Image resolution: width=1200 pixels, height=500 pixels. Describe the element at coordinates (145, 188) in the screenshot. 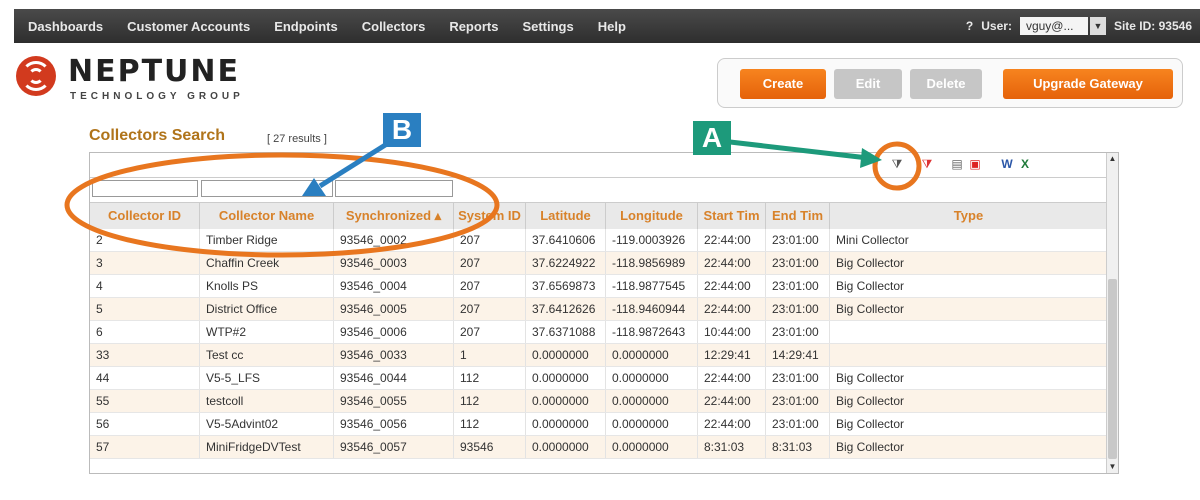

I see `filter-collector-id` at that location.